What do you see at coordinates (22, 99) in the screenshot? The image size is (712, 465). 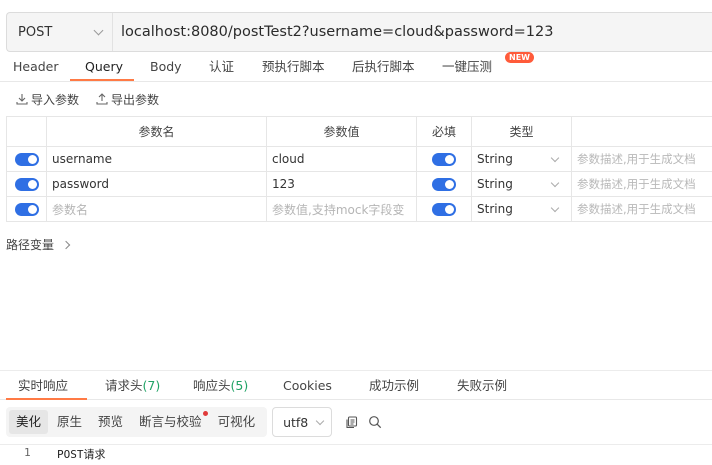 I see `import-icon` at bounding box center [22, 99].